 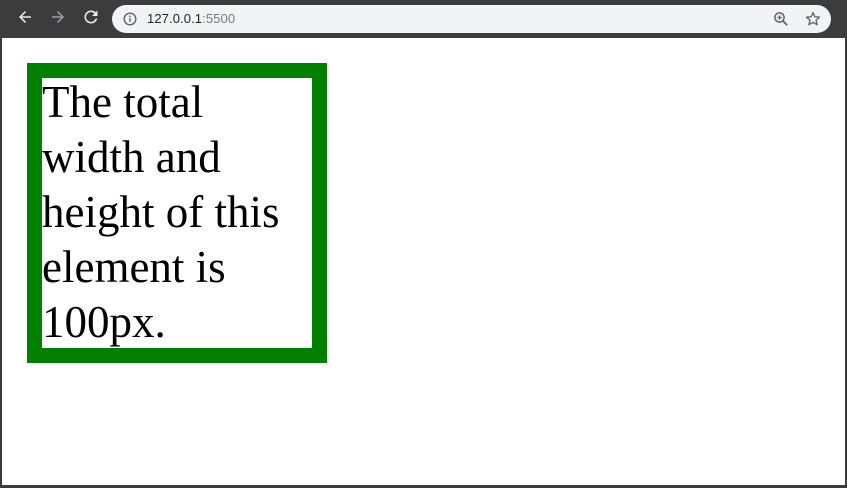 I want to click on reload-icon, so click(x=91, y=19).